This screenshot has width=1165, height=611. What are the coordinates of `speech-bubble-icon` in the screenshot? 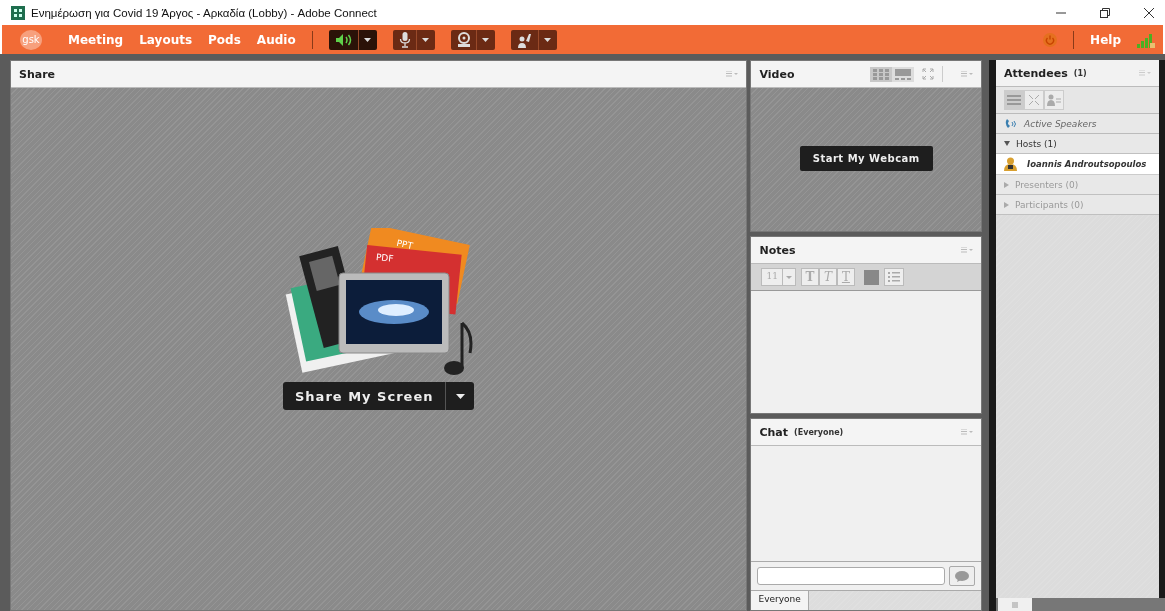 It's located at (962, 576).